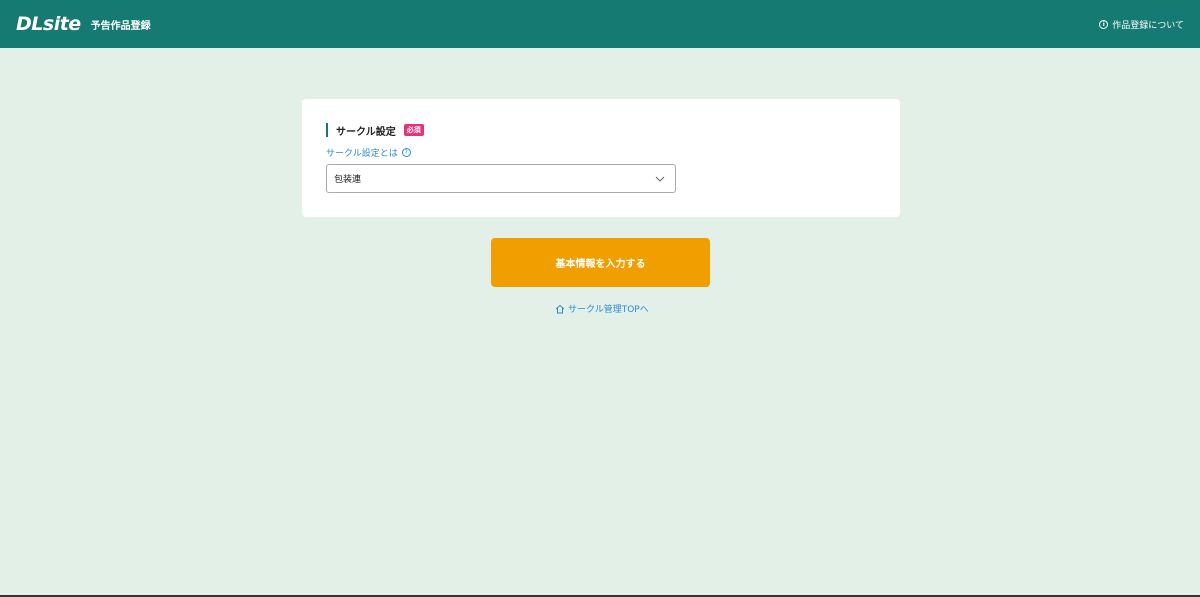 The image size is (1200, 597). I want to click on required-badge: 必須, so click(413, 130).